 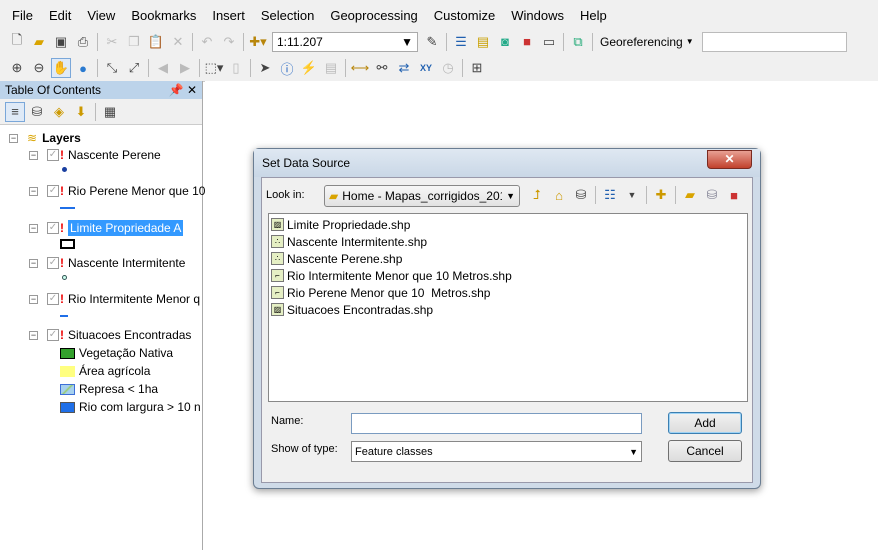 I want to click on menu-windows: Windows, so click(x=537, y=15).